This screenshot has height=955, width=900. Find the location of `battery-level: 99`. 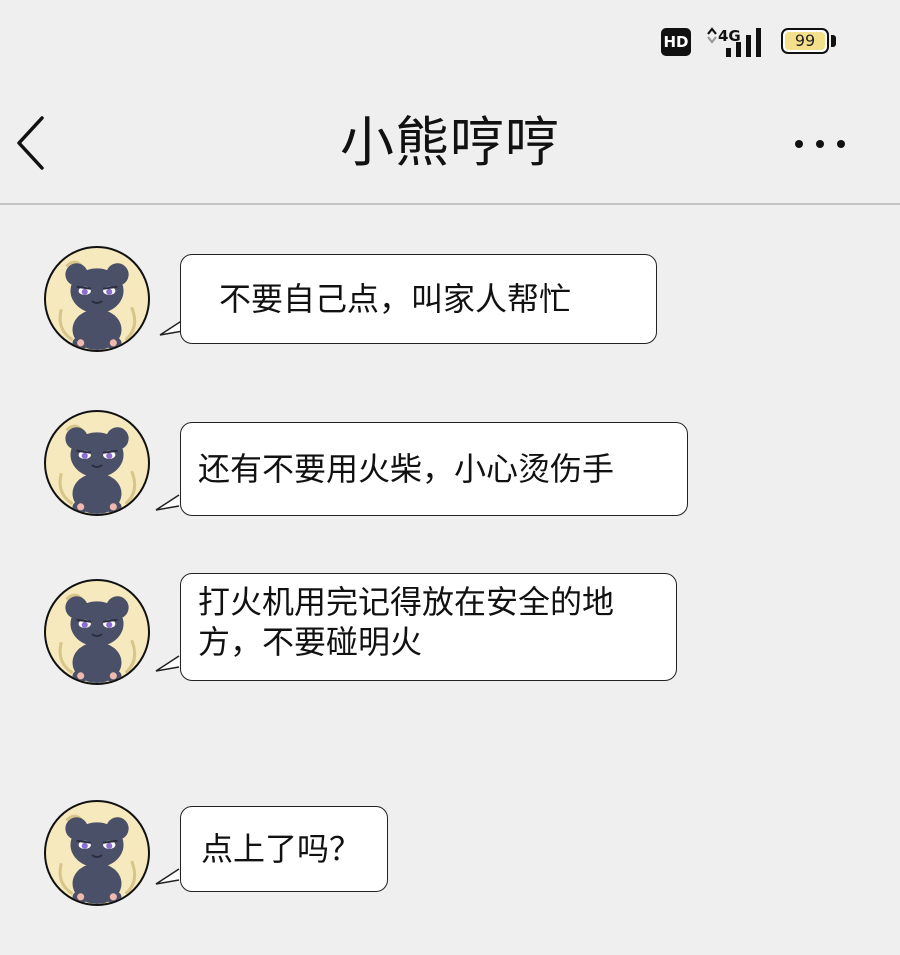

battery-level: 99 is located at coordinates (805, 40).